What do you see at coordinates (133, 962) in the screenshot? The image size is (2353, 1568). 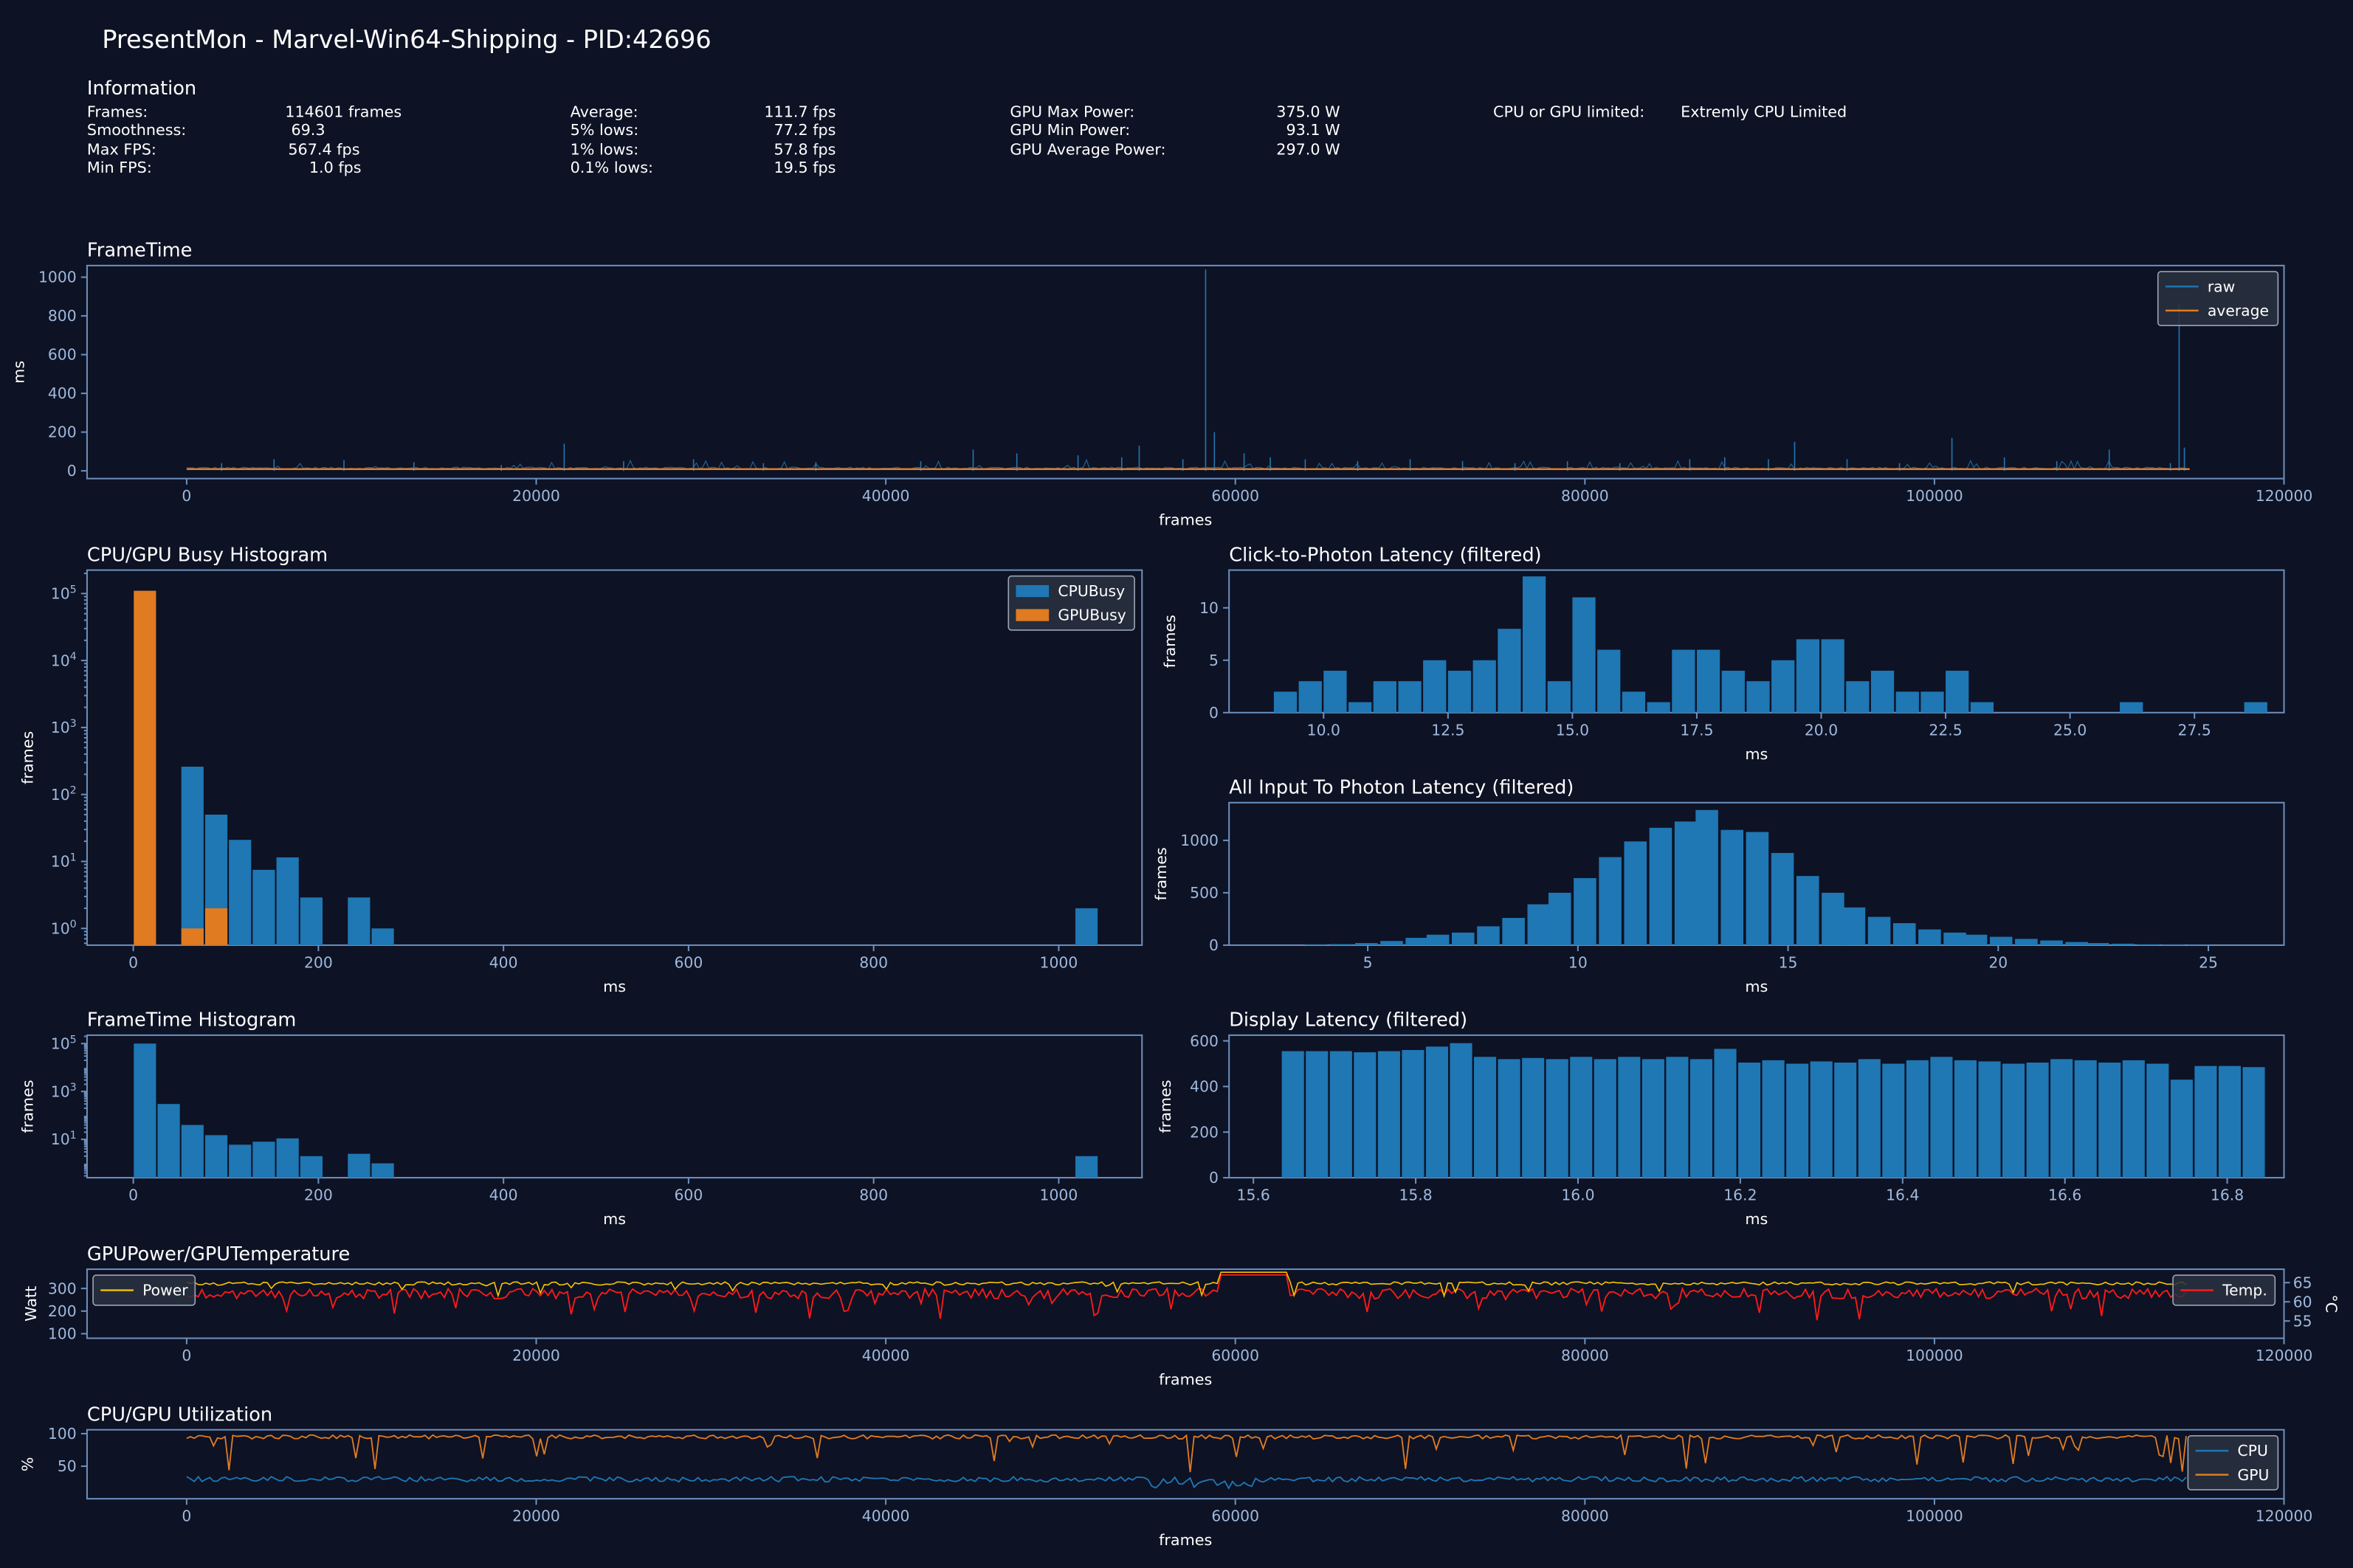 I see `busy-hist-xtick-label: 0` at bounding box center [133, 962].